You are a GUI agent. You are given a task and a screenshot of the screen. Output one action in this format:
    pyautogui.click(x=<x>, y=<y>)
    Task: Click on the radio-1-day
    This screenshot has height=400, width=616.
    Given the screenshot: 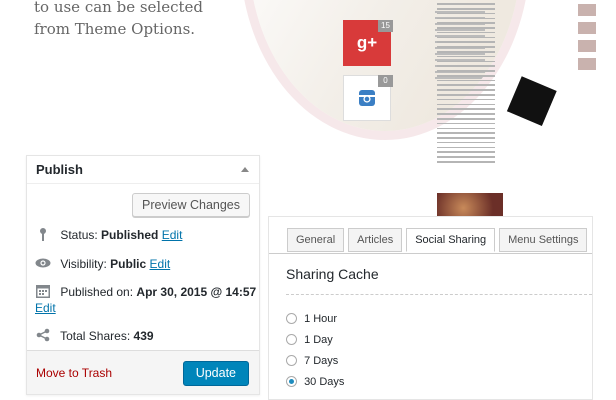 What is the action you would take?
    pyautogui.click(x=291, y=339)
    